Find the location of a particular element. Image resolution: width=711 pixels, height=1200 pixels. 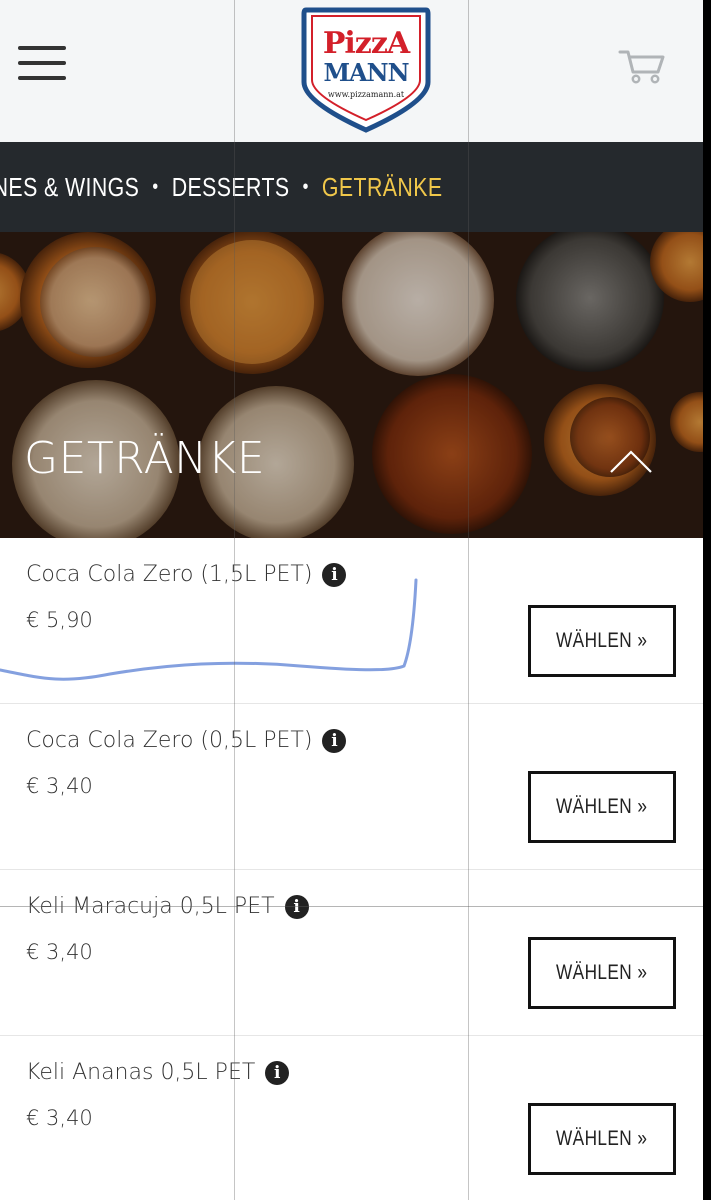

category-wings: ENES & WINGS is located at coordinates (69, 187).